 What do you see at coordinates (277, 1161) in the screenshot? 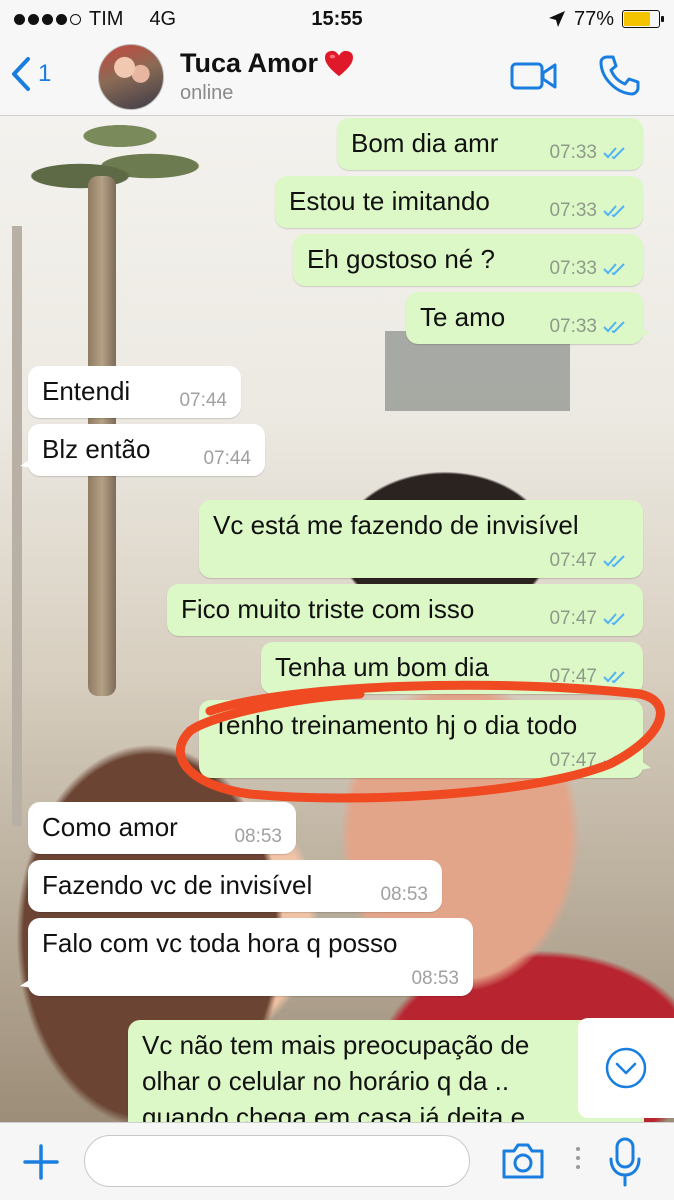
I see `message-input` at bounding box center [277, 1161].